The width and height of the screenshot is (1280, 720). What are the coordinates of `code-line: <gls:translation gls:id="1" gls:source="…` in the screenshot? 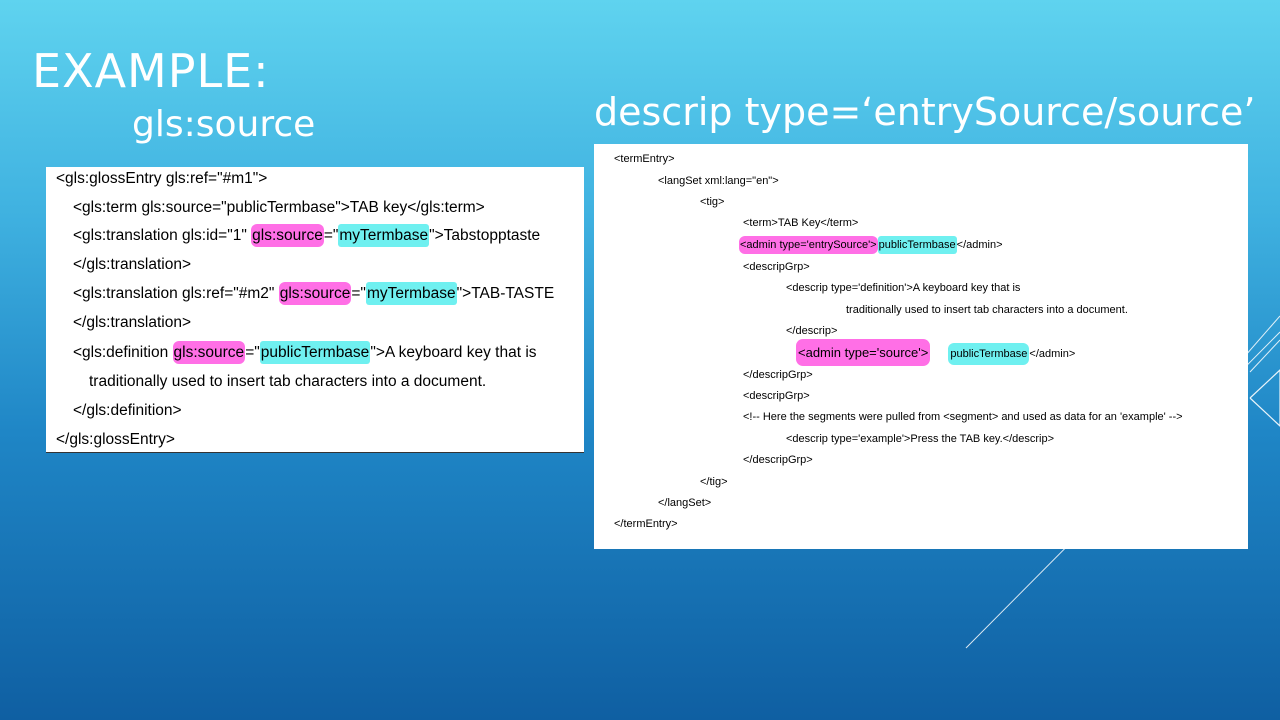 It's located at (306, 235).